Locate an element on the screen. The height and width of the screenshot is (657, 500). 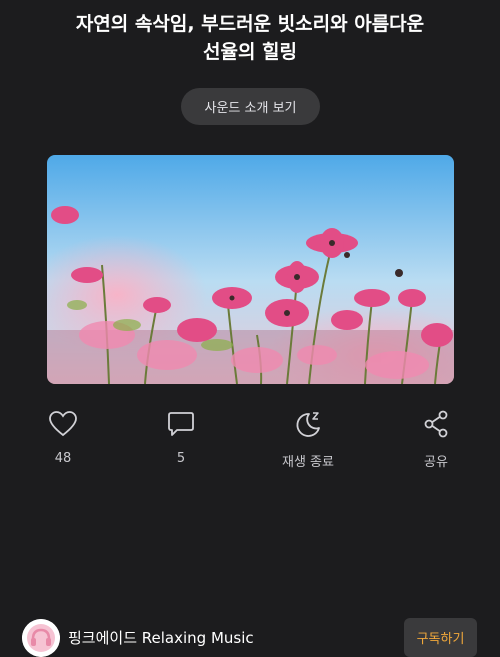
like-button: 48 is located at coordinates (63, 435).